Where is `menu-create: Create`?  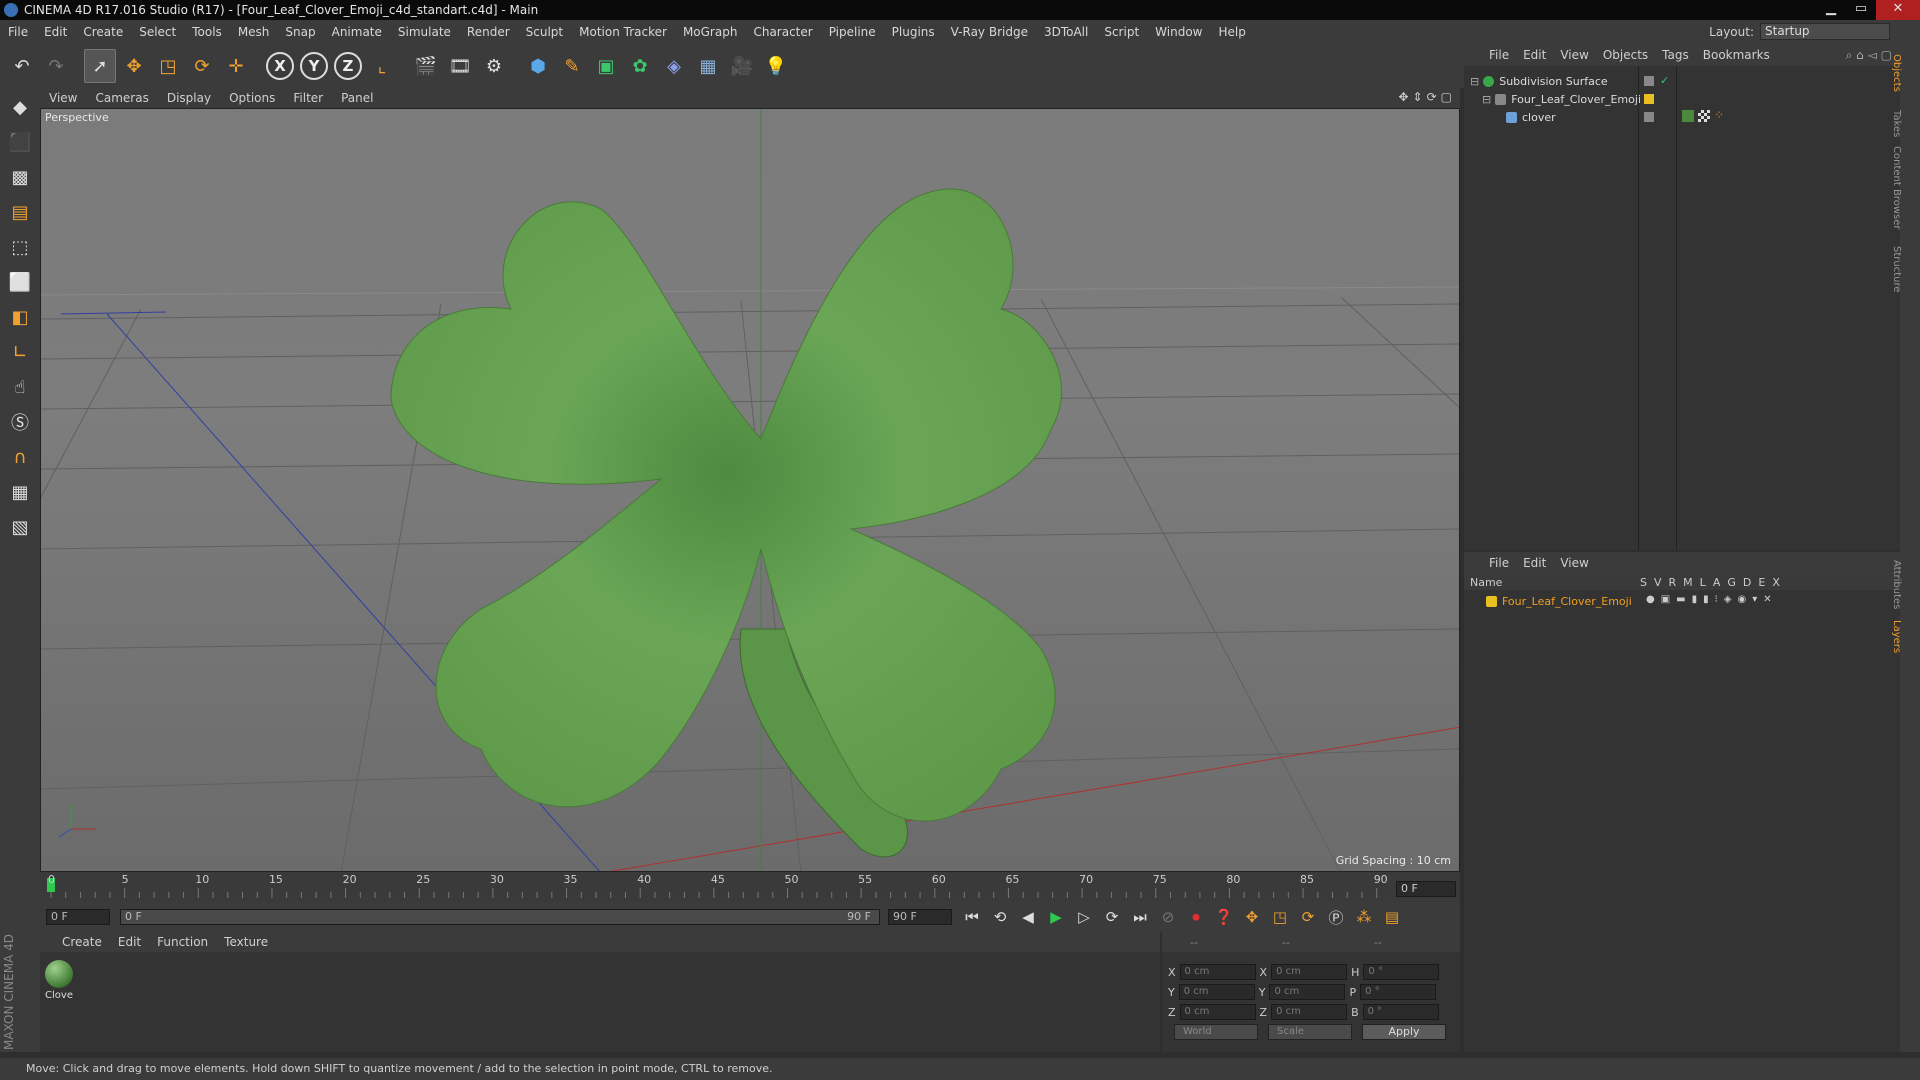
menu-create: Create is located at coordinates (103, 32).